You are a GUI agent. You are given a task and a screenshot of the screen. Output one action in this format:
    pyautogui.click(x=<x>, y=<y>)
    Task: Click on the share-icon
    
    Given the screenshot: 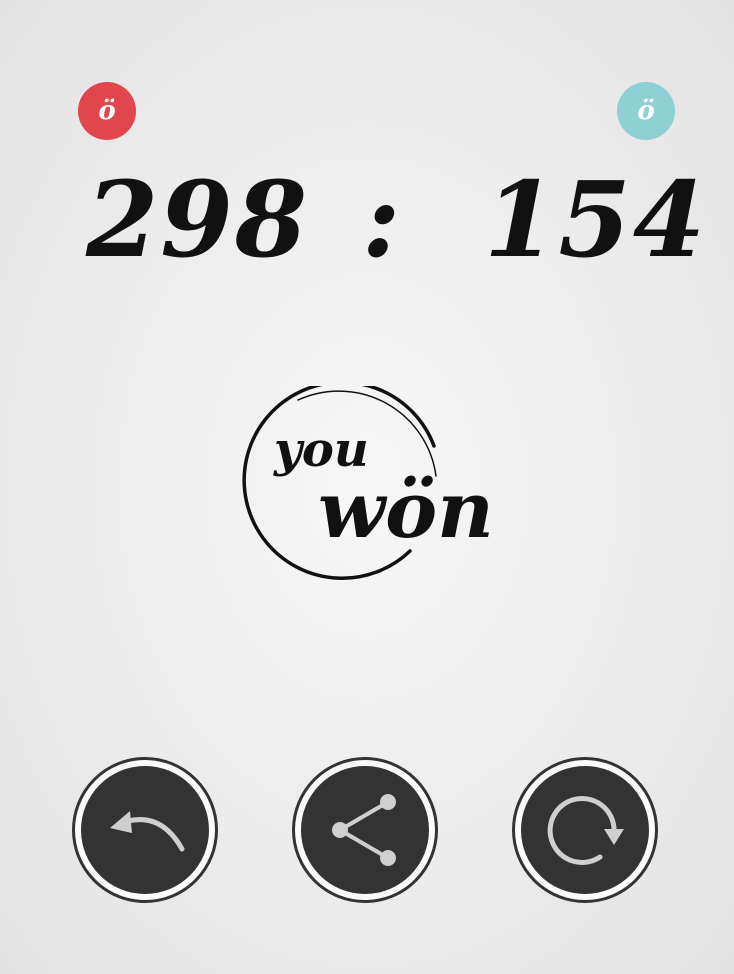 What is the action you would take?
    pyautogui.click(x=364, y=830)
    